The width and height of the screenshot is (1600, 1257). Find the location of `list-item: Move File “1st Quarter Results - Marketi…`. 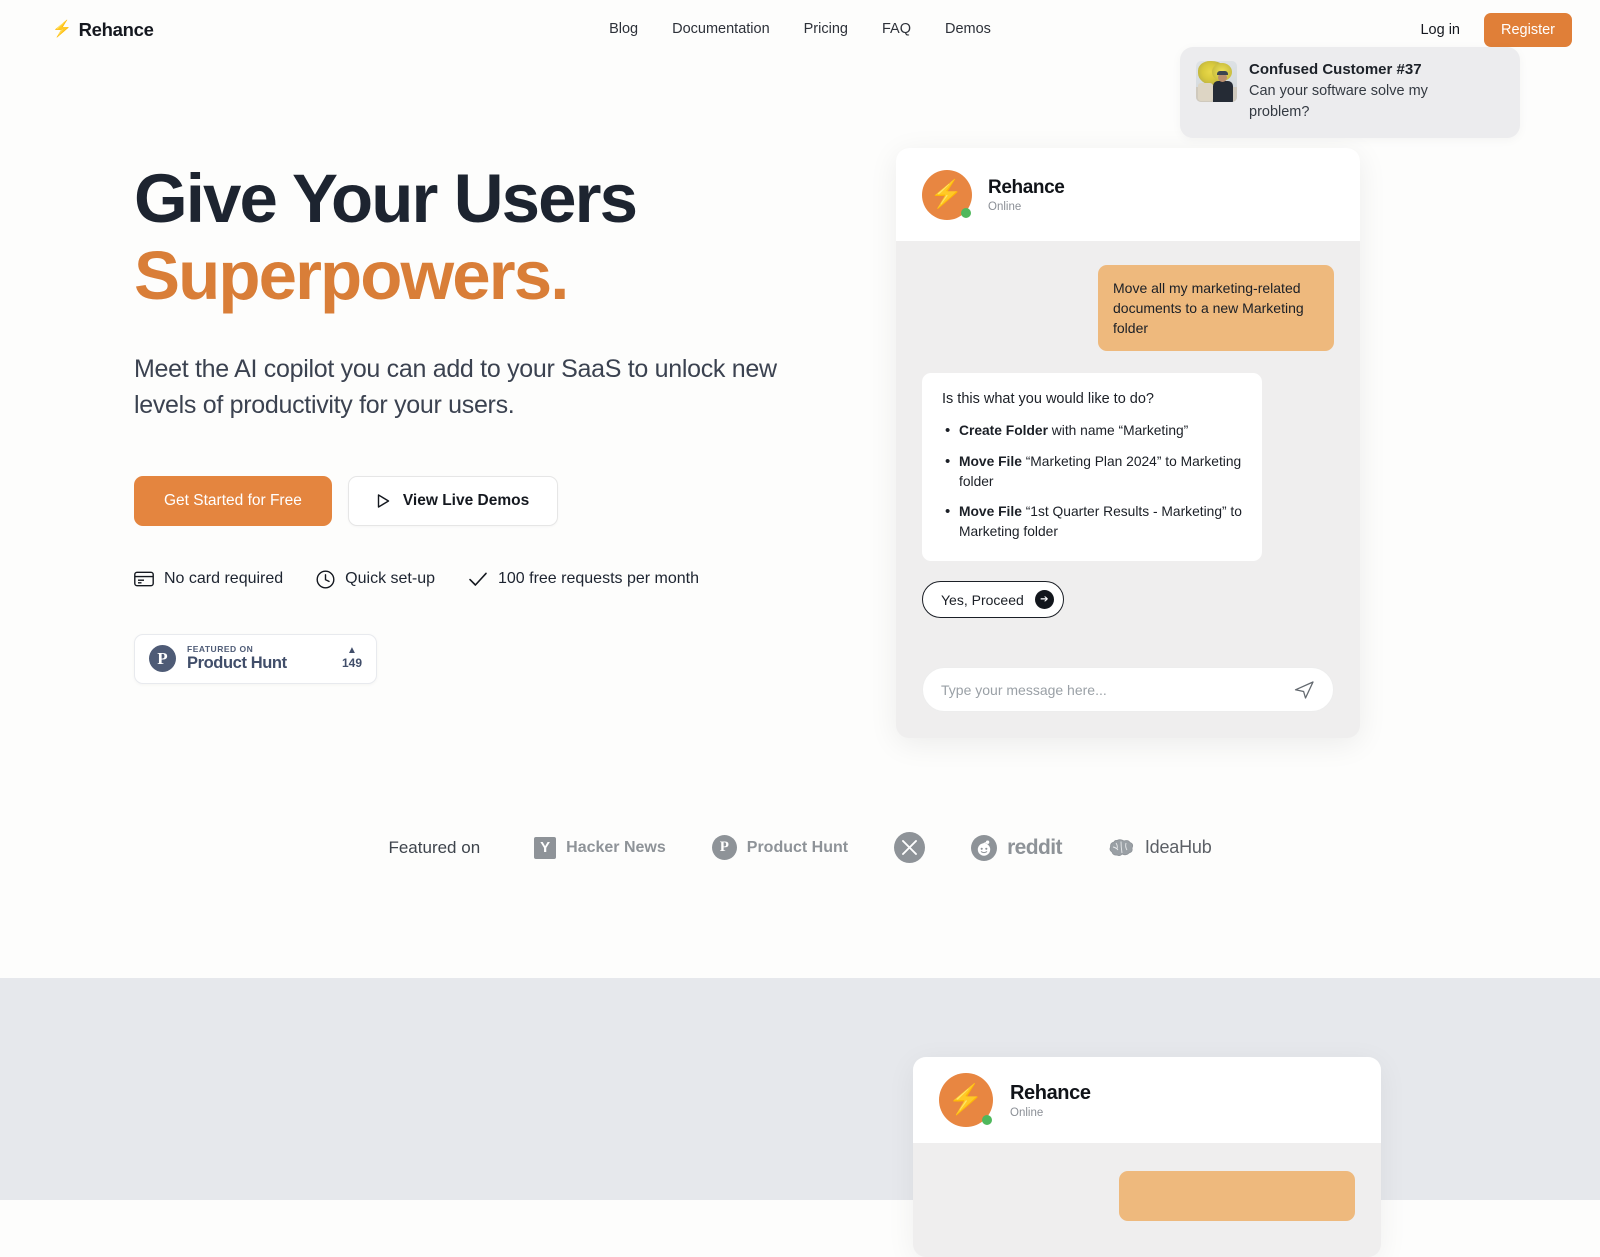

list-item: Move File “1st Quarter Results - Marketi… is located at coordinates (1092, 521).